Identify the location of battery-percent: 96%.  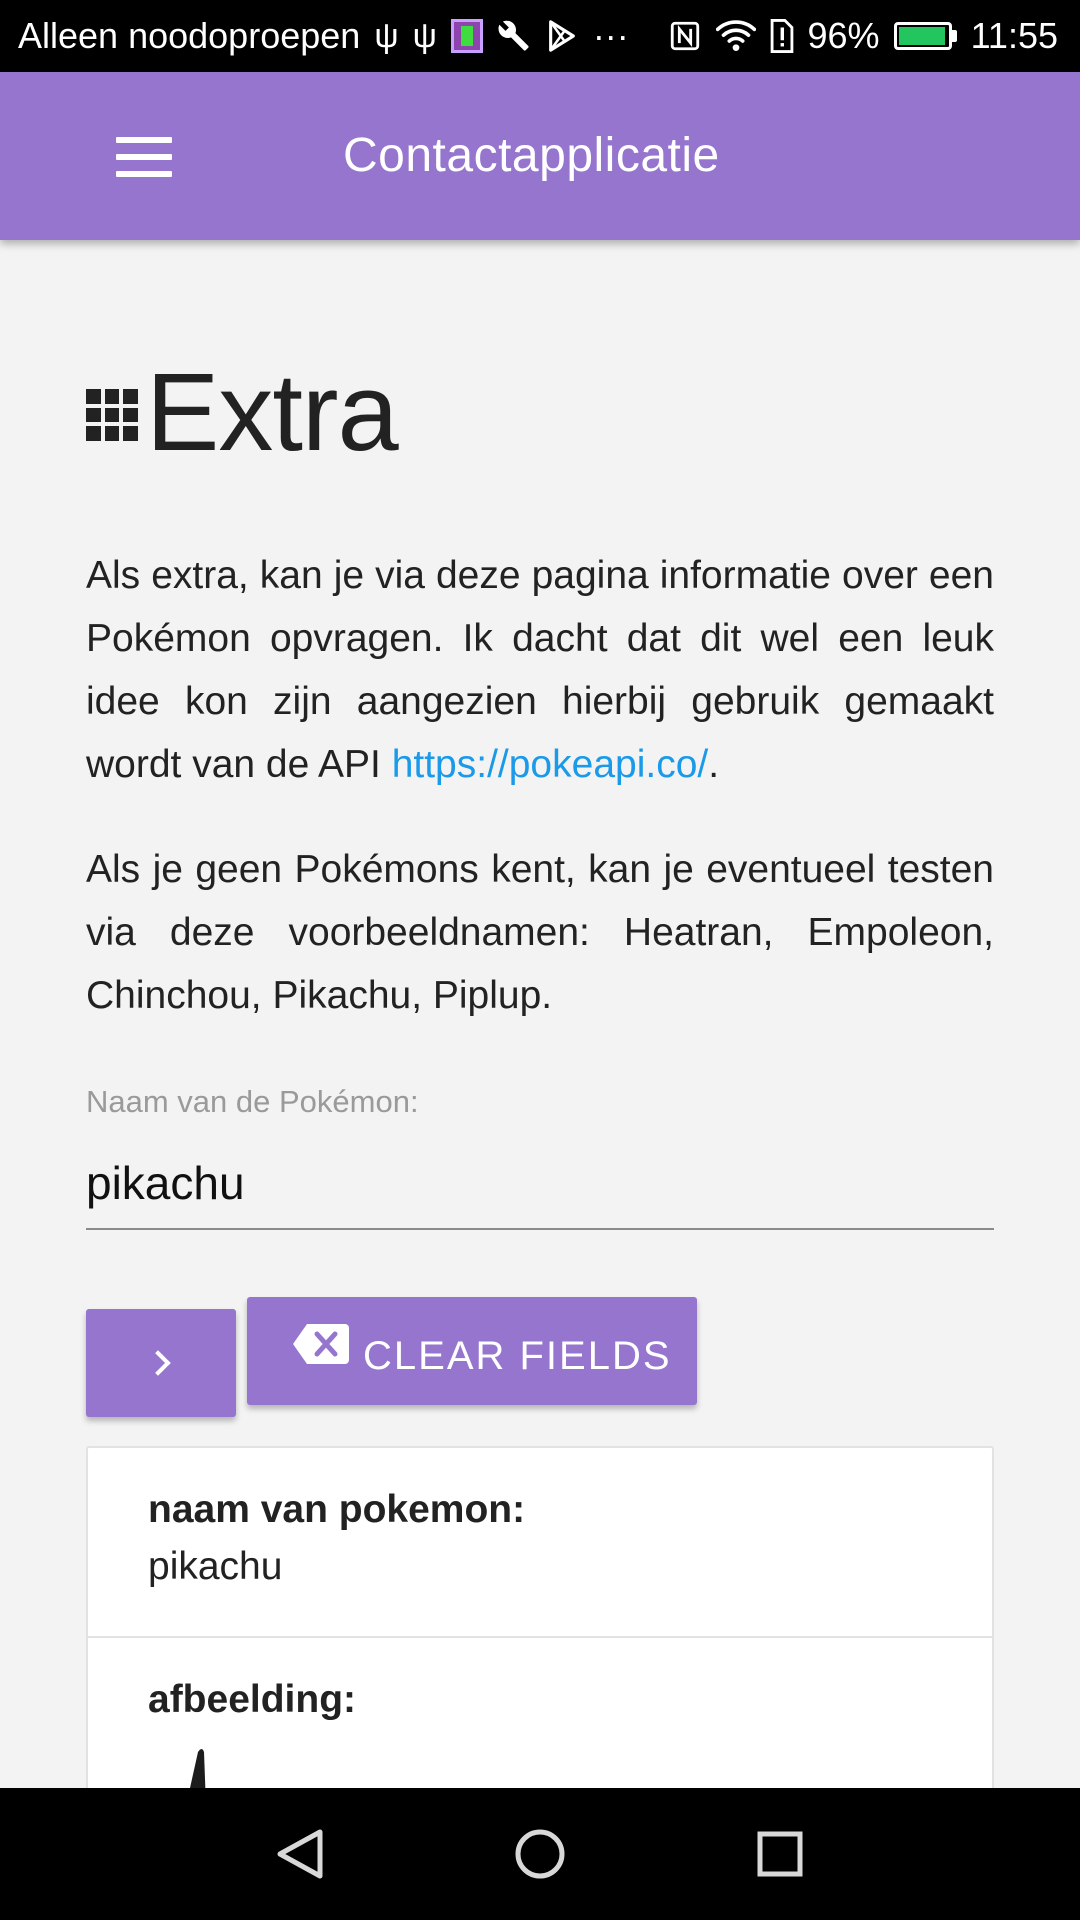
(843, 35).